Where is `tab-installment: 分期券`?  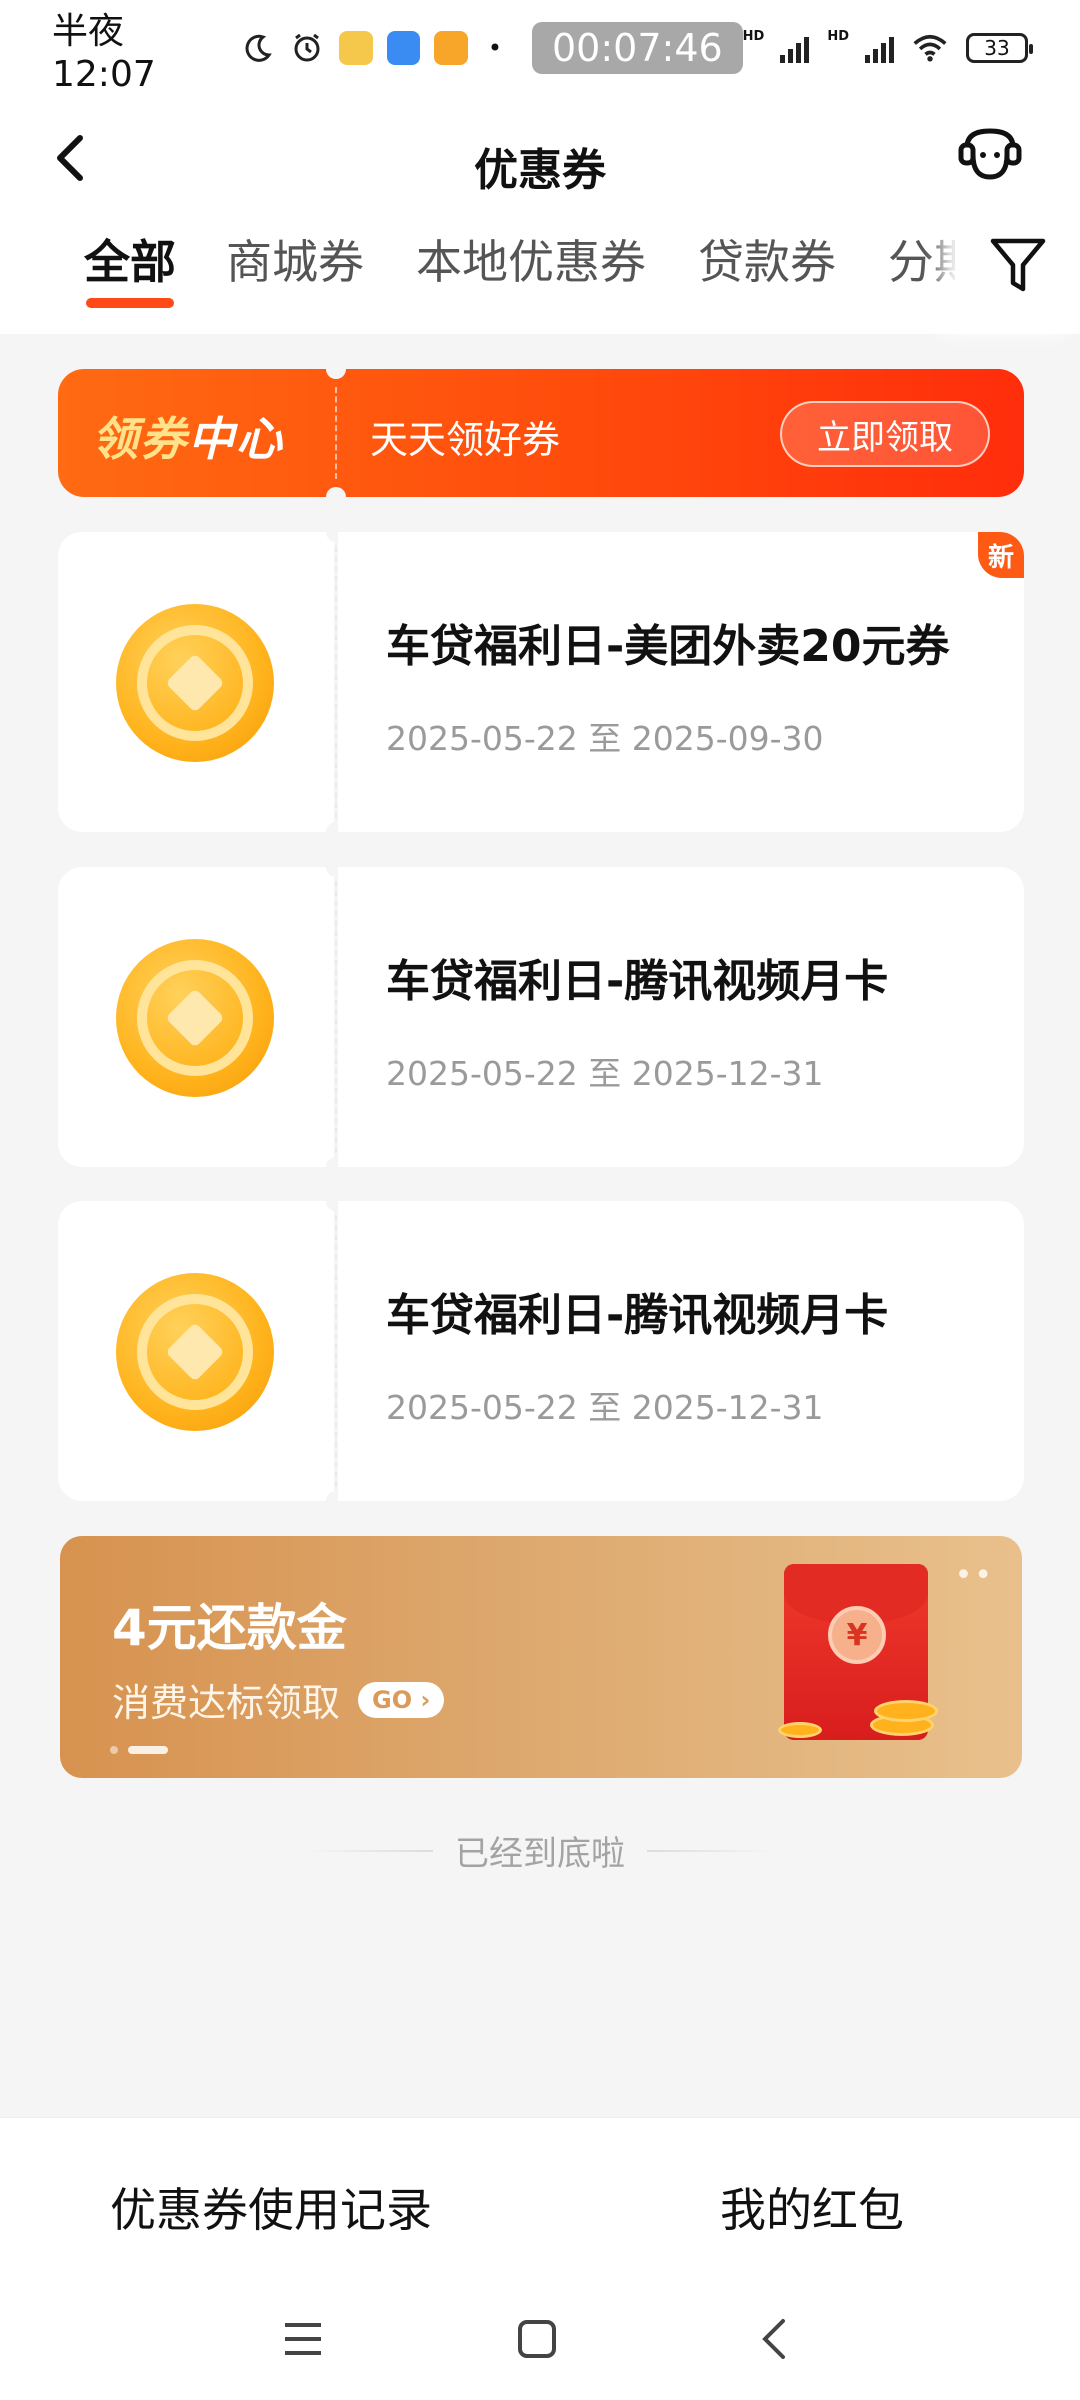 tab-installment: 分期券 is located at coordinates (921, 259).